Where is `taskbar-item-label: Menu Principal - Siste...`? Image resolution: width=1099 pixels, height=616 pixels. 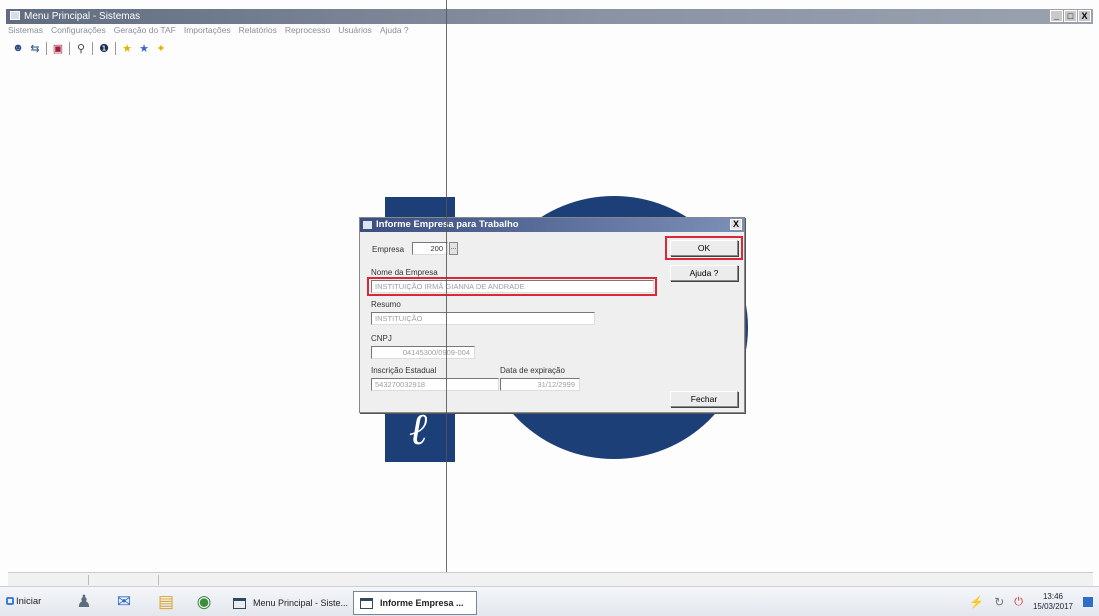 taskbar-item-label: Menu Principal - Siste... is located at coordinates (301, 603).